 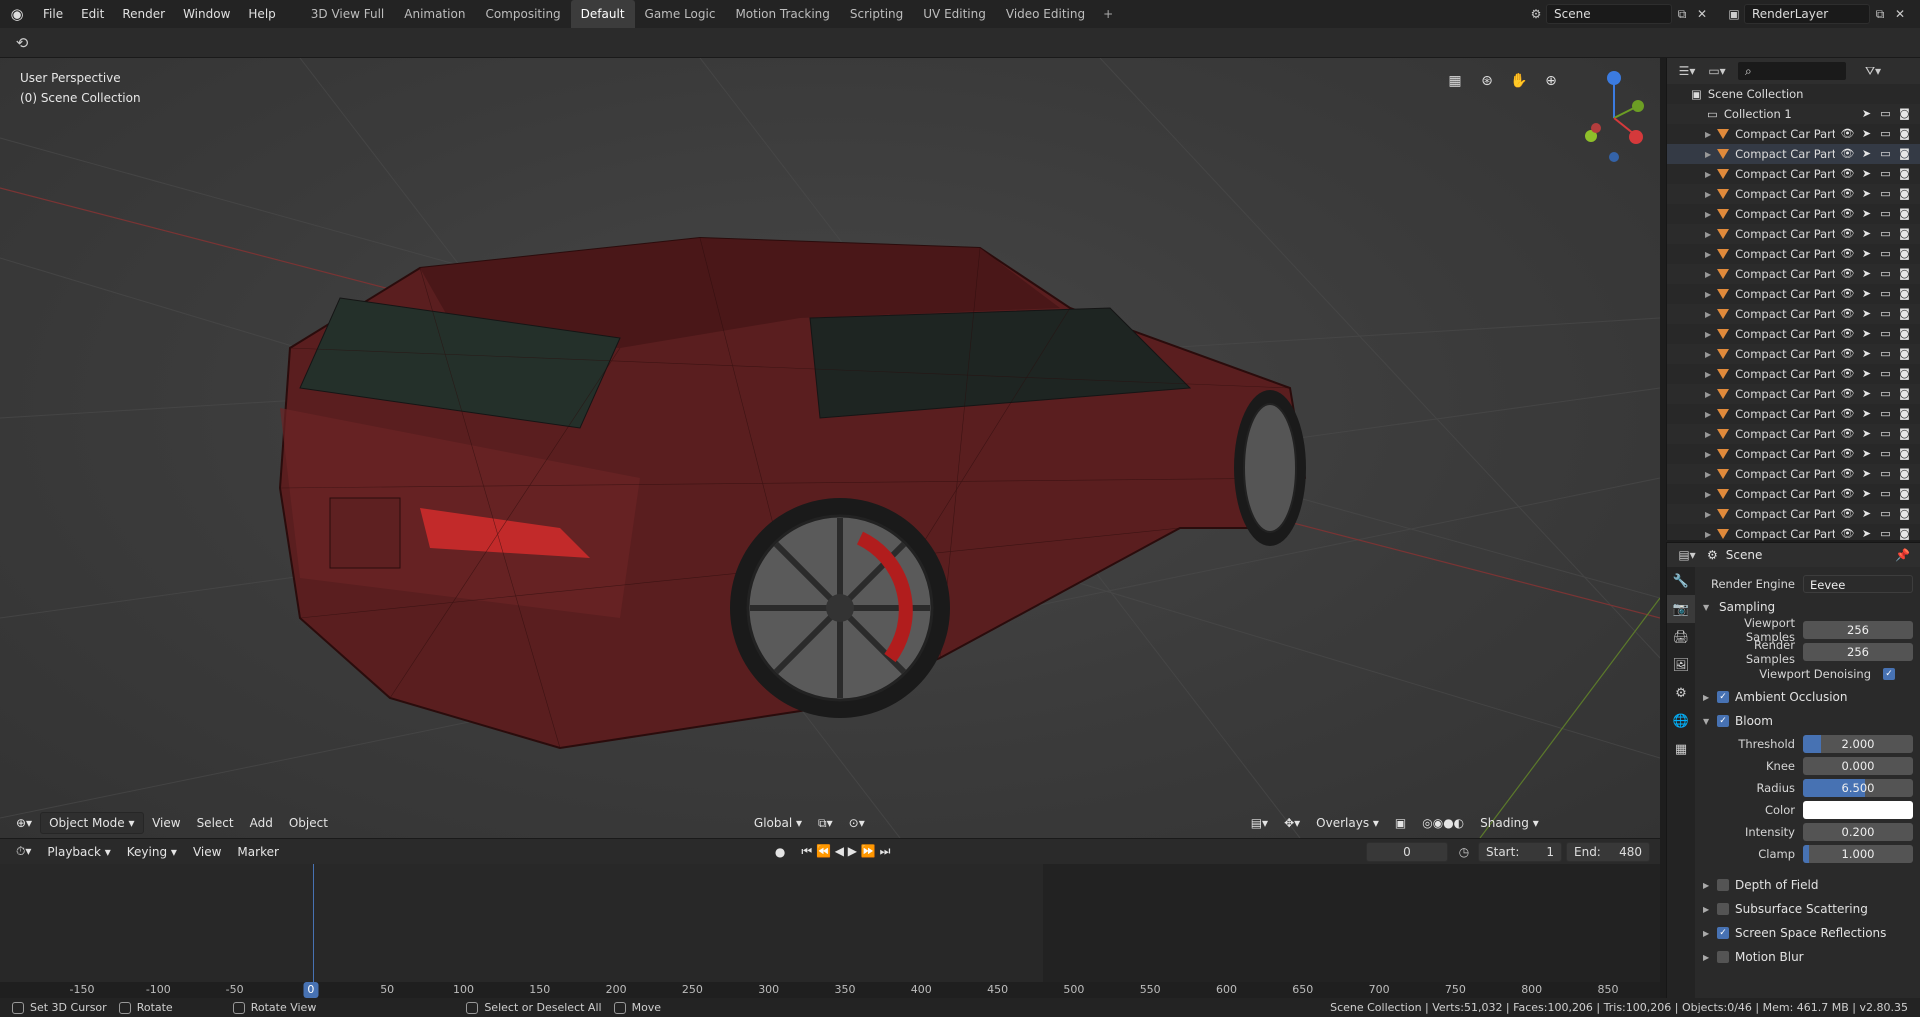 What do you see at coordinates (1400, 823) in the screenshot?
I see `xray-icon: ▣` at bounding box center [1400, 823].